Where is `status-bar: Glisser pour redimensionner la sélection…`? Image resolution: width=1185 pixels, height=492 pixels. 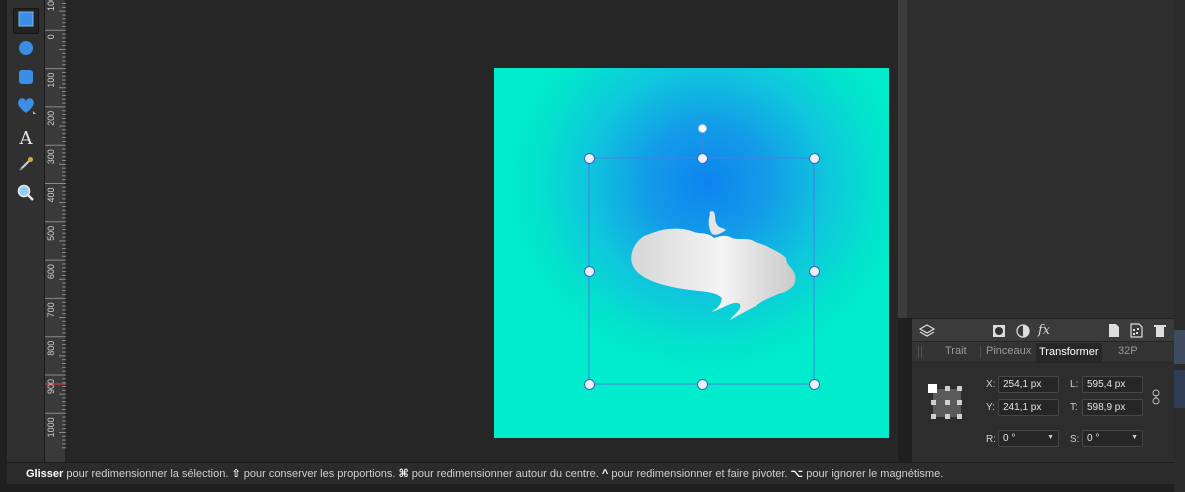 status-bar: Glisser pour redimensionner la sélection… is located at coordinates (590, 473).